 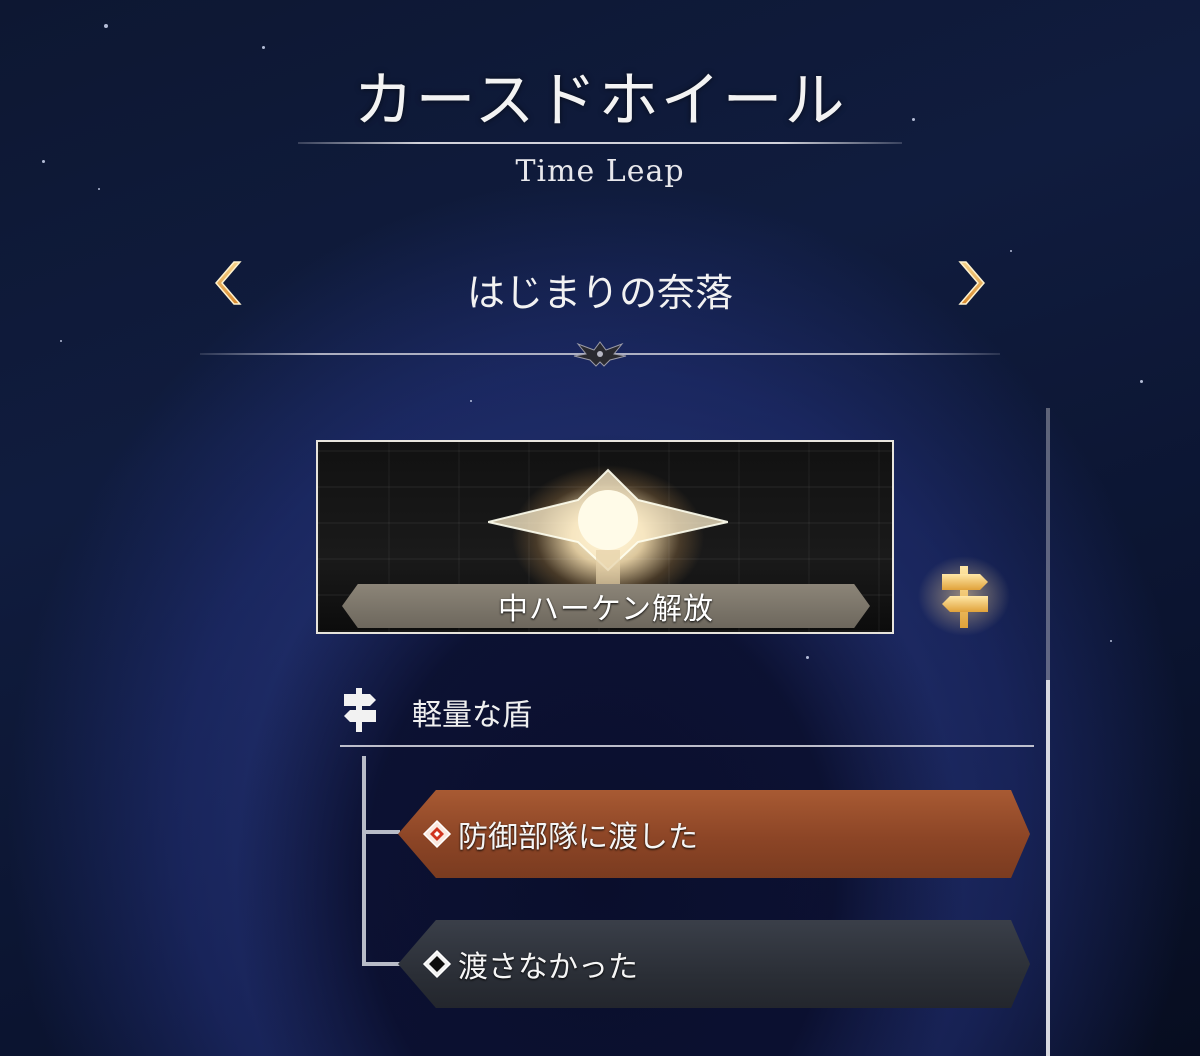 I want to click on branch-title: 軽量な盾, so click(x=472, y=715).